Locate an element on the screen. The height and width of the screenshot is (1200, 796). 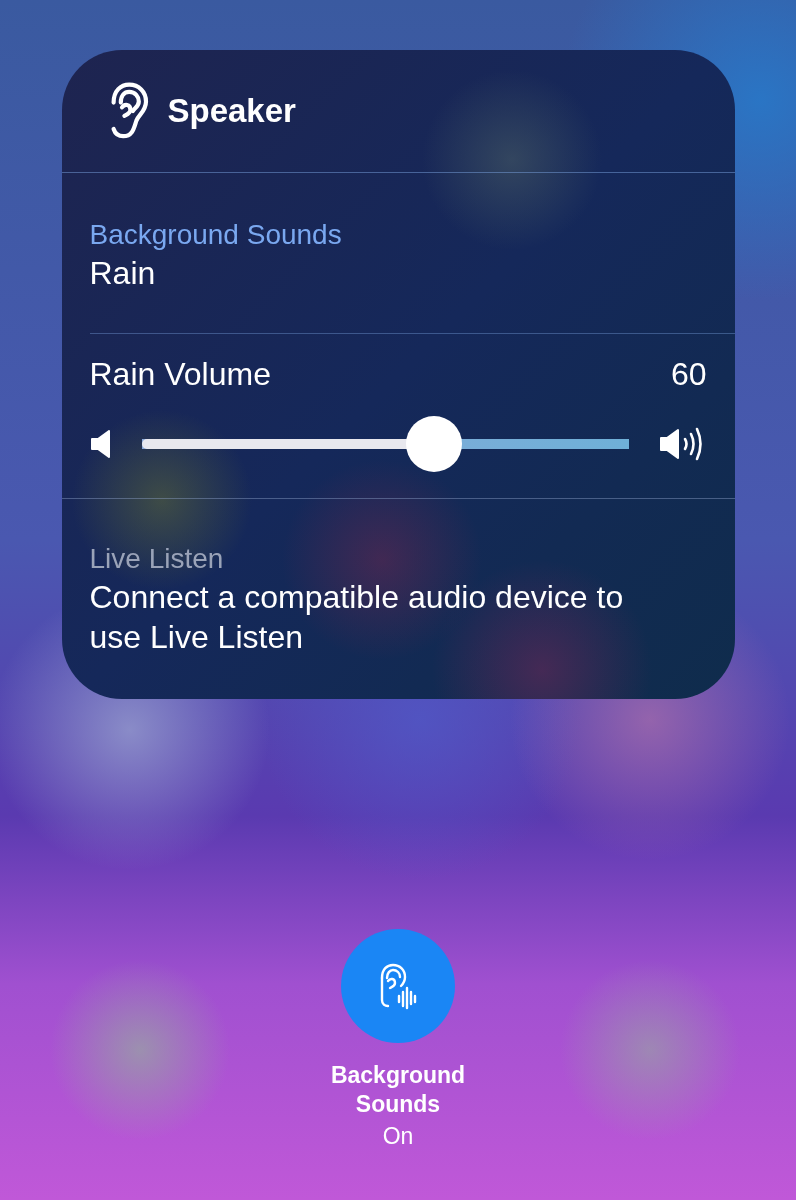
volume-label: Rain Volume is located at coordinates (180, 374).